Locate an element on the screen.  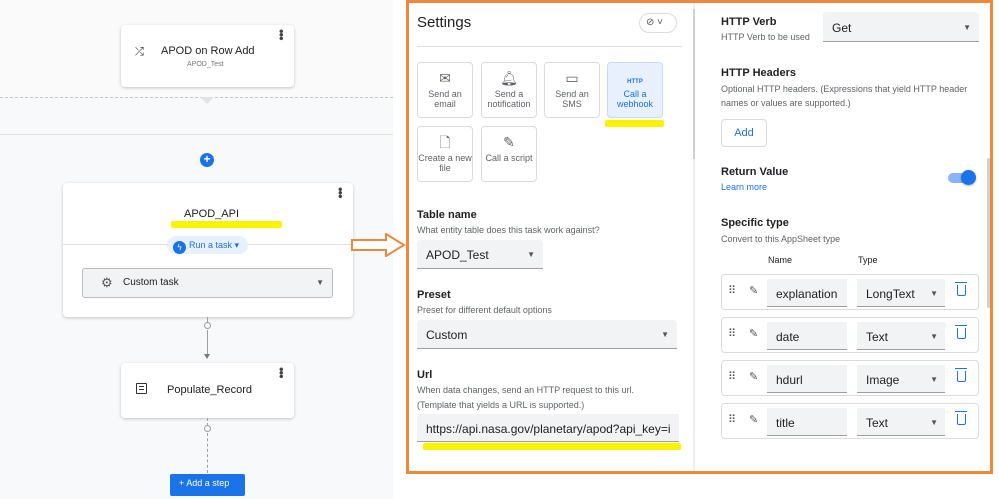
column-name-input: explanation is located at coordinates (807, 293).